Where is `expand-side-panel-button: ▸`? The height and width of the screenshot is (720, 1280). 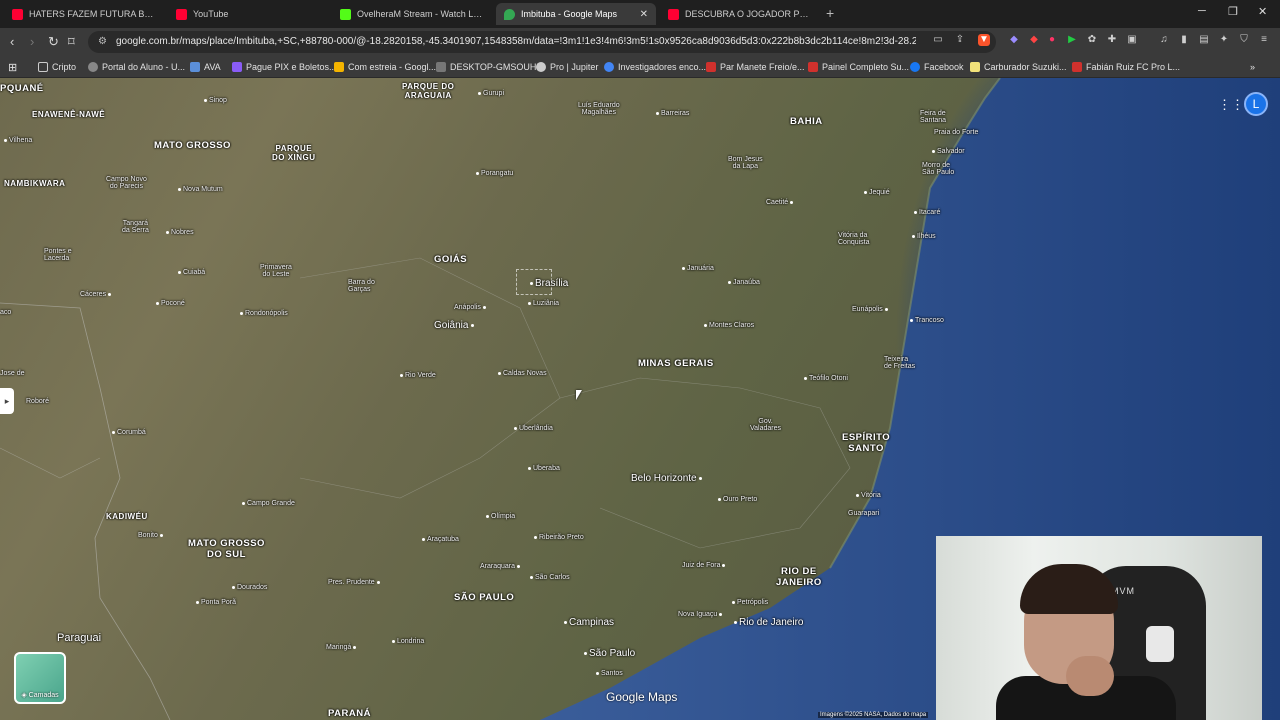
expand-side-panel-button: ▸ is located at coordinates (7, 401).